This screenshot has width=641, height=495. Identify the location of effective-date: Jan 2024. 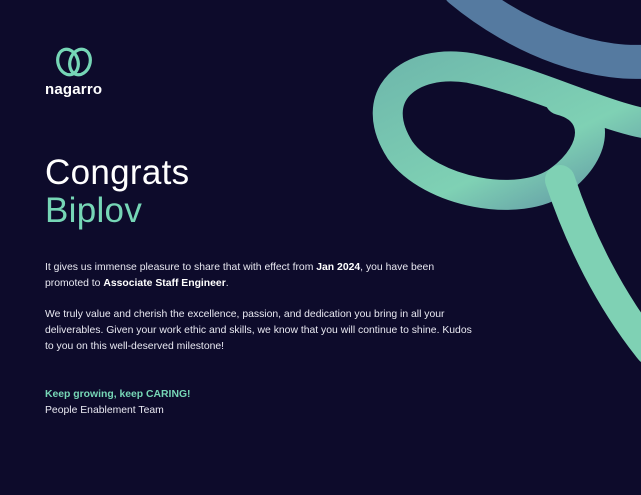
(338, 267).